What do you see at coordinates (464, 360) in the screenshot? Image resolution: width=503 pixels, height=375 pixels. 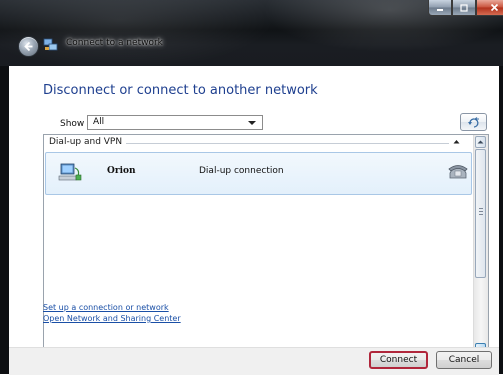 I see `cancel-button: Cancel` at bounding box center [464, 360].